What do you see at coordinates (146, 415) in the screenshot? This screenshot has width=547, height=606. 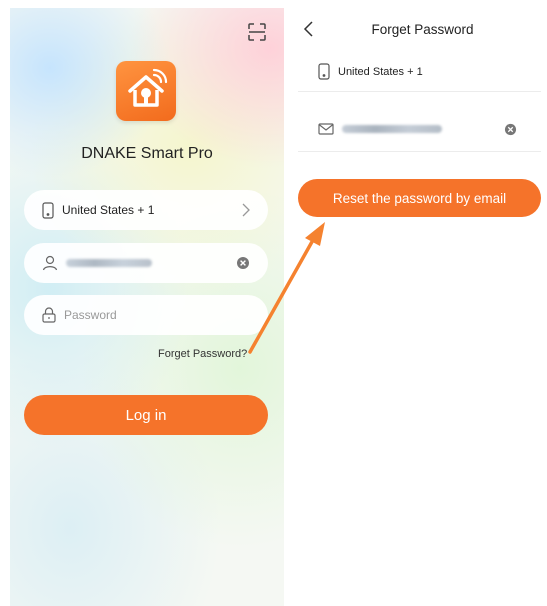 I see `login-button: Log in` at bounding box center [146, 415].